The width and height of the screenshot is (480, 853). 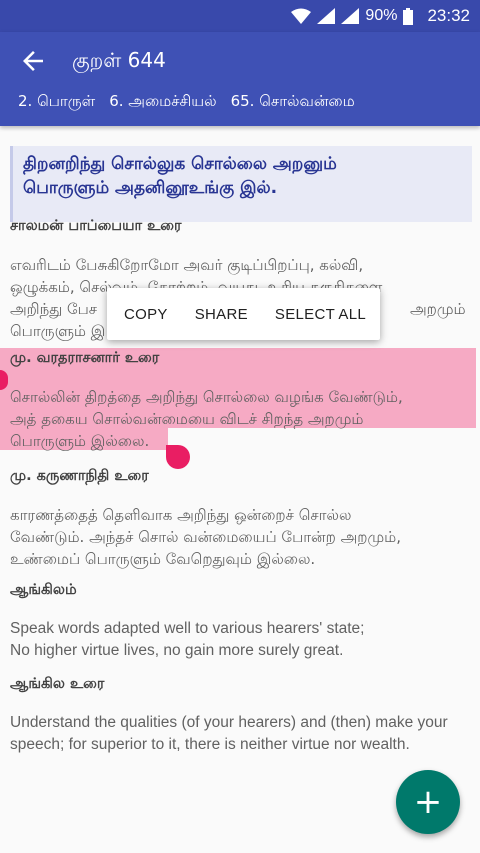 I want to click on battery-icon, so click(x=408, y=16).